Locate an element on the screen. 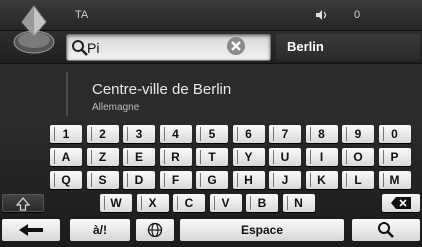 This screenshot has height=247, width=422. key-p: P is located at coordinates (394, 157).